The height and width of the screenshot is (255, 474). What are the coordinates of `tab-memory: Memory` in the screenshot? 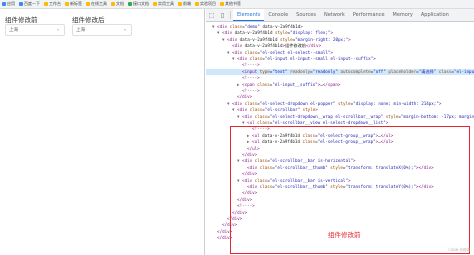 It's located at (403, 15).